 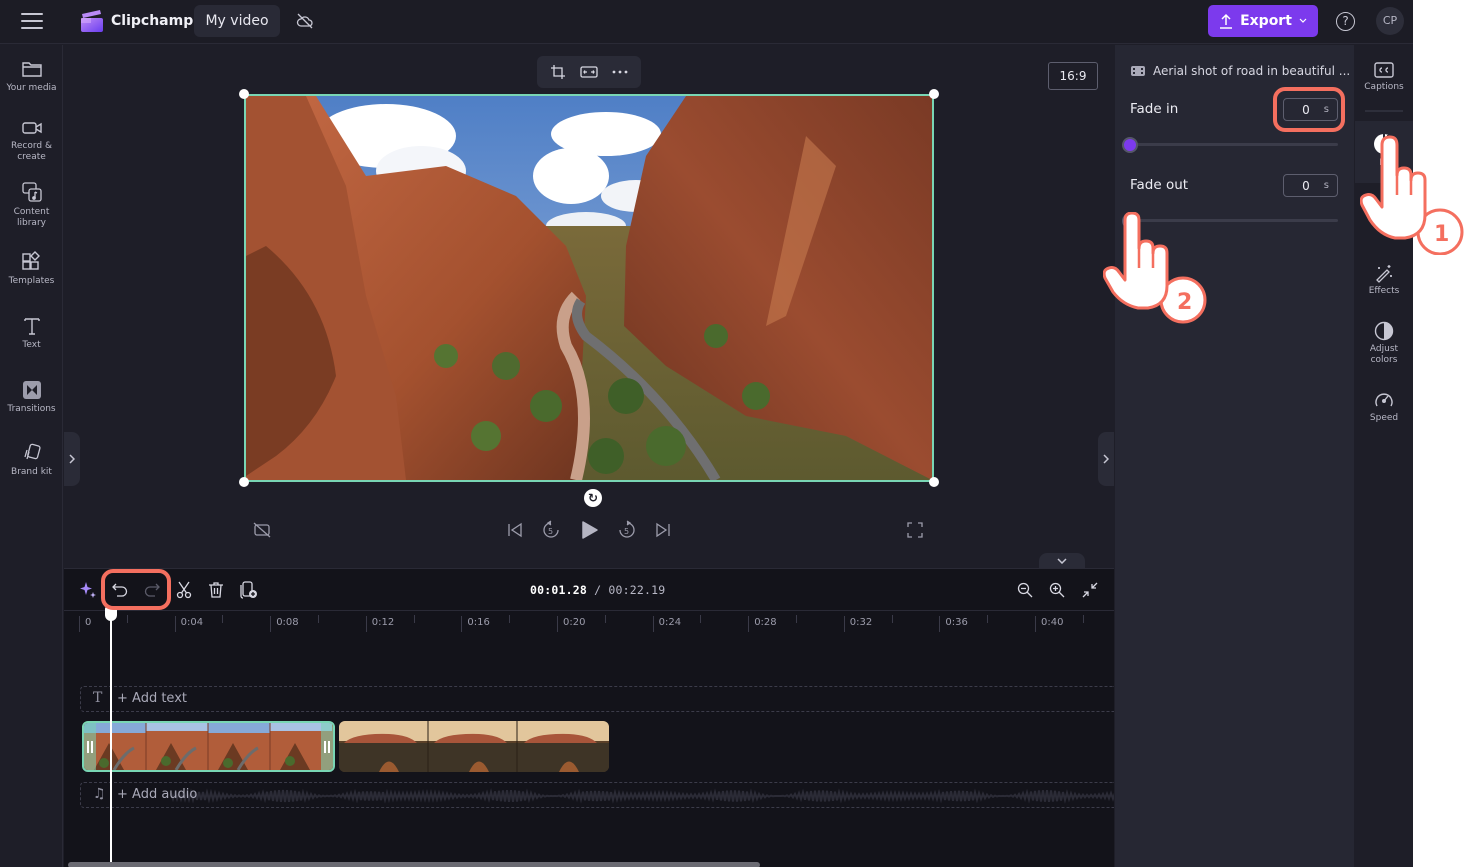 I want to click on rail-item-captions: Captions, so click(x=1384, y=77).